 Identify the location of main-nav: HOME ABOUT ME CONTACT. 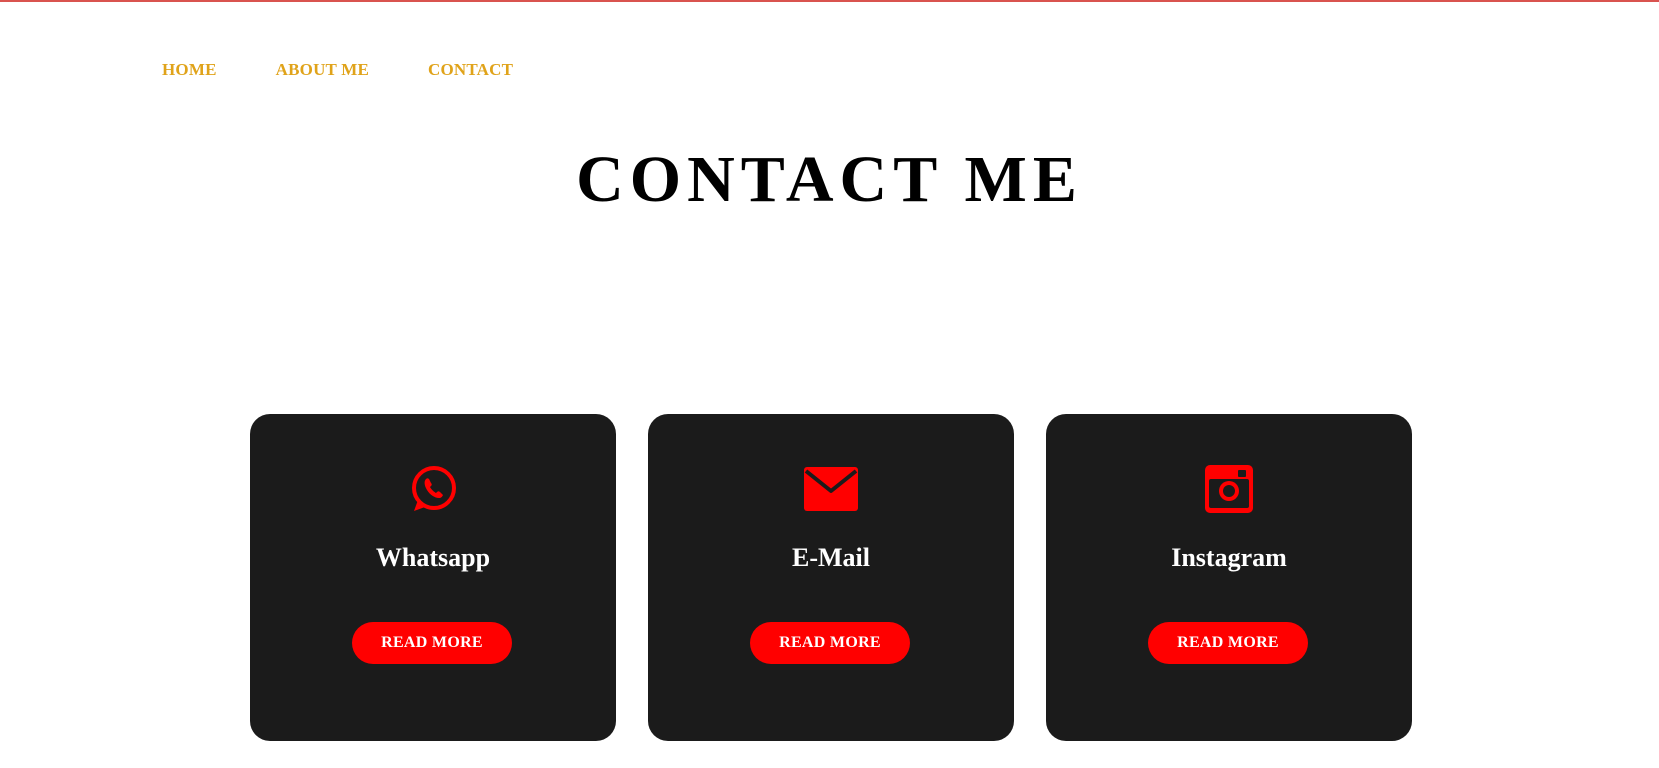
(337, 70).